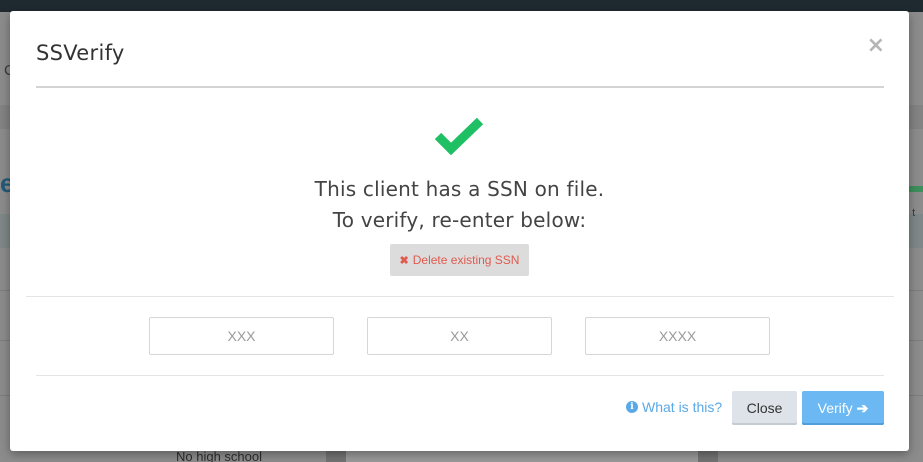 The image size is (923, 462). I want to click on close-icon: ×, so click(876, 45).